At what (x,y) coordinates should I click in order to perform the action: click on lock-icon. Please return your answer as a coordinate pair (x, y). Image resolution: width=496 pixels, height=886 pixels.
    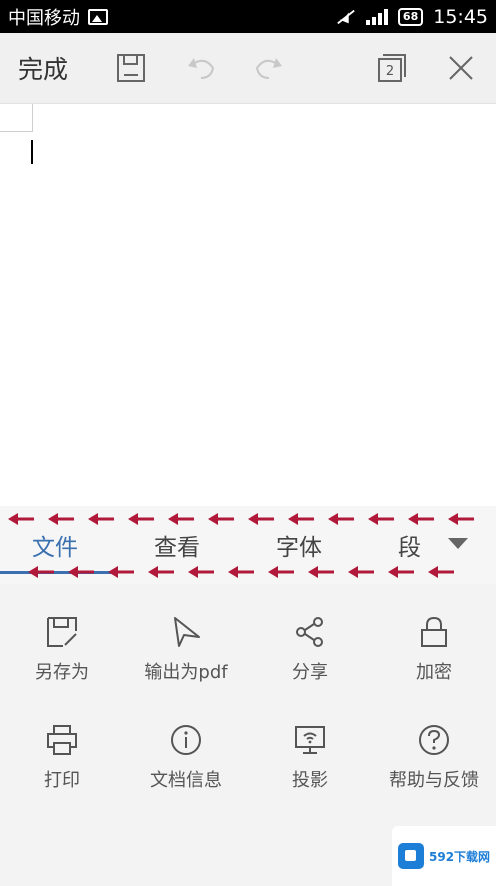
    Looking at the image, I should click on (434, 632).